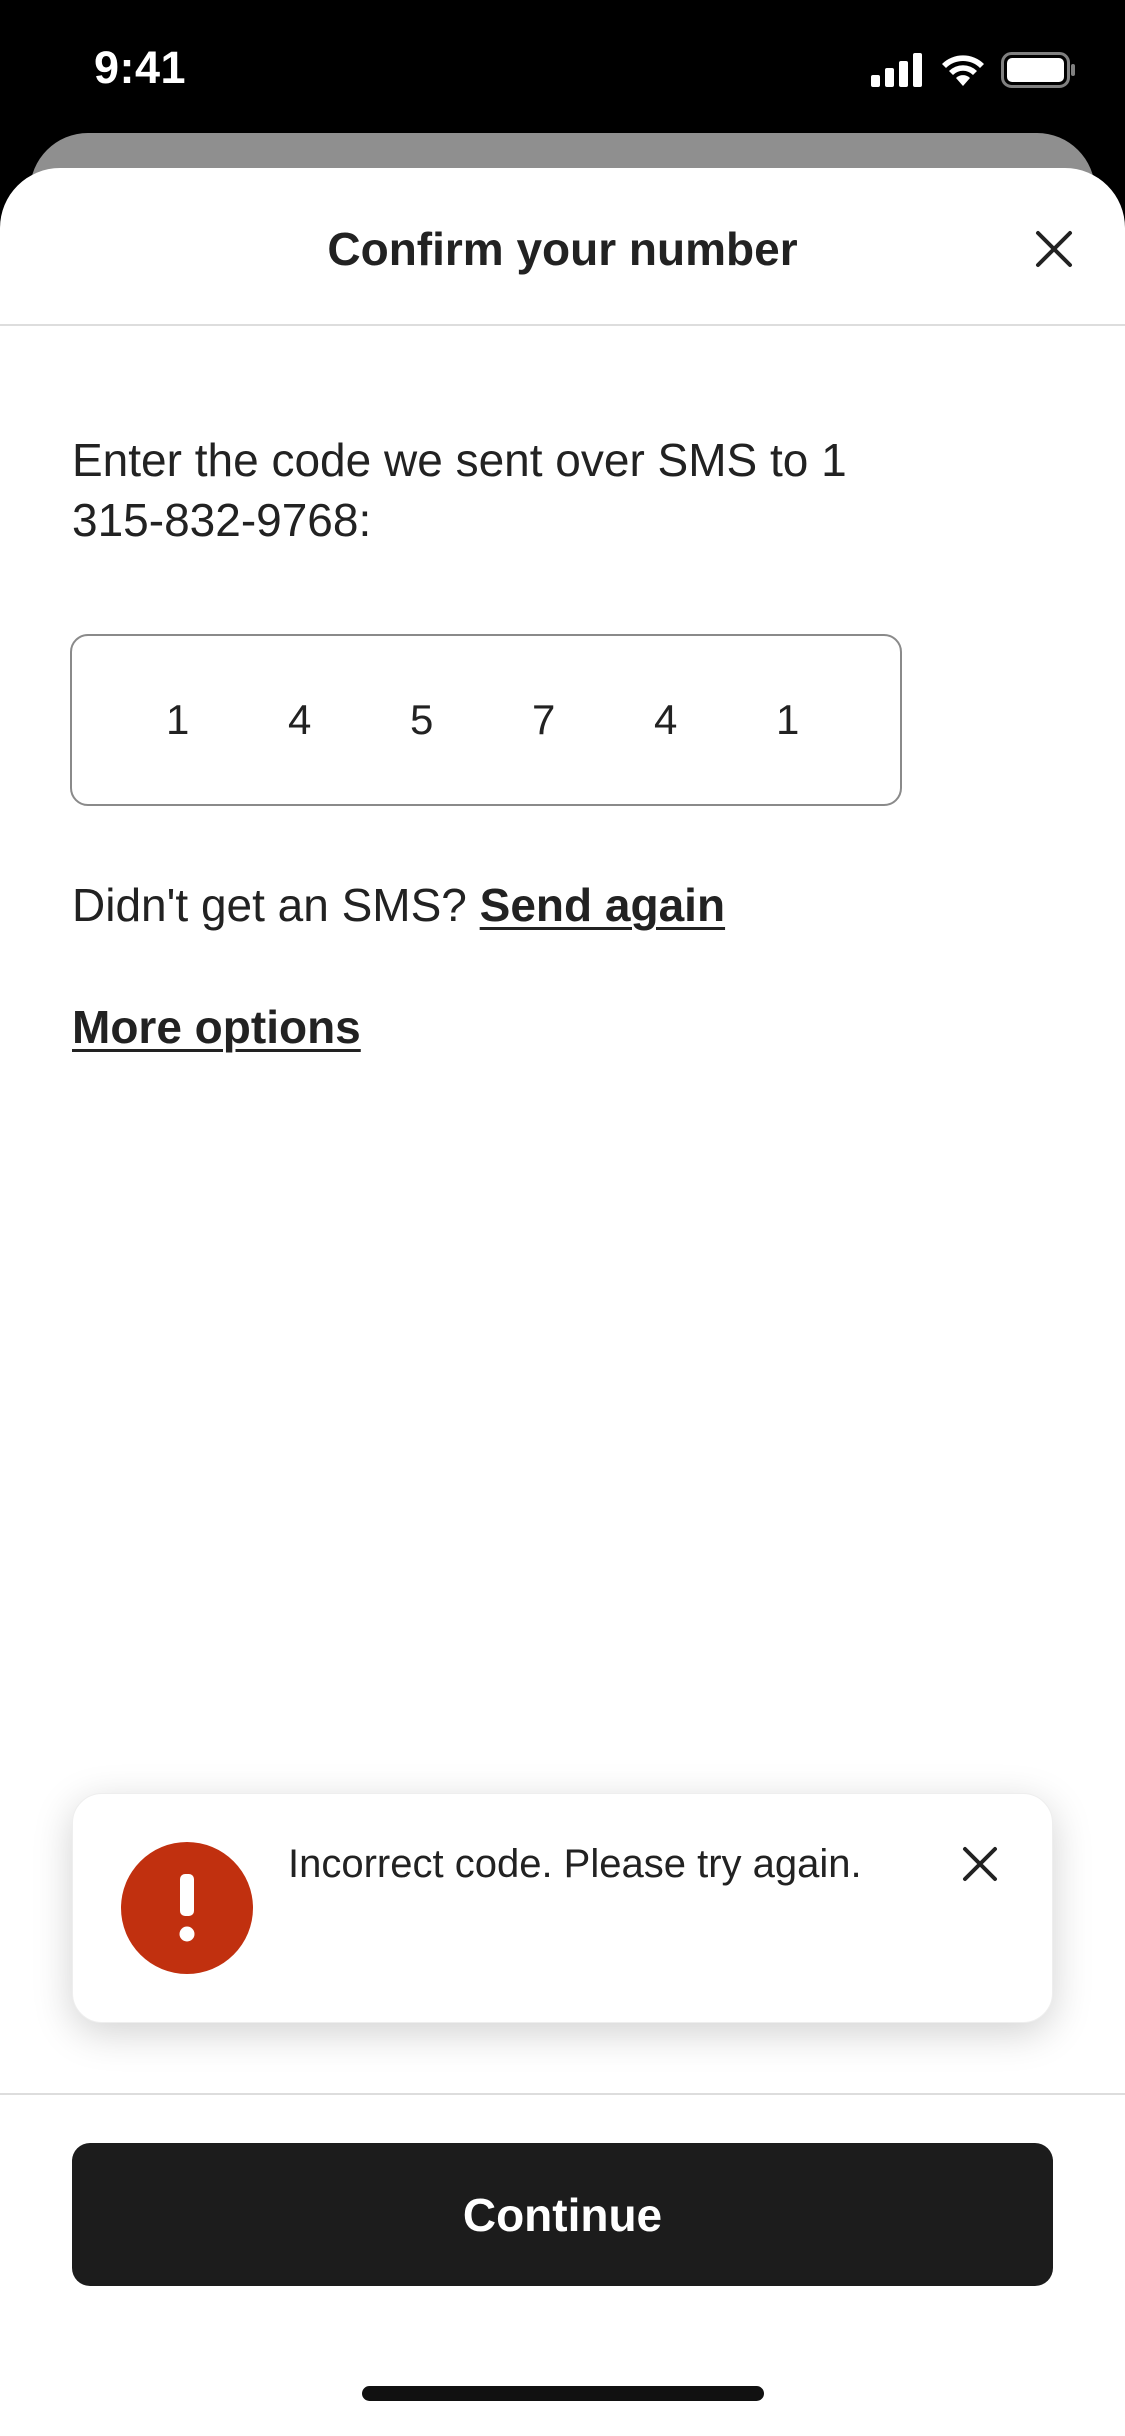  I want to click on toast-close-button, so click(980, 1864).